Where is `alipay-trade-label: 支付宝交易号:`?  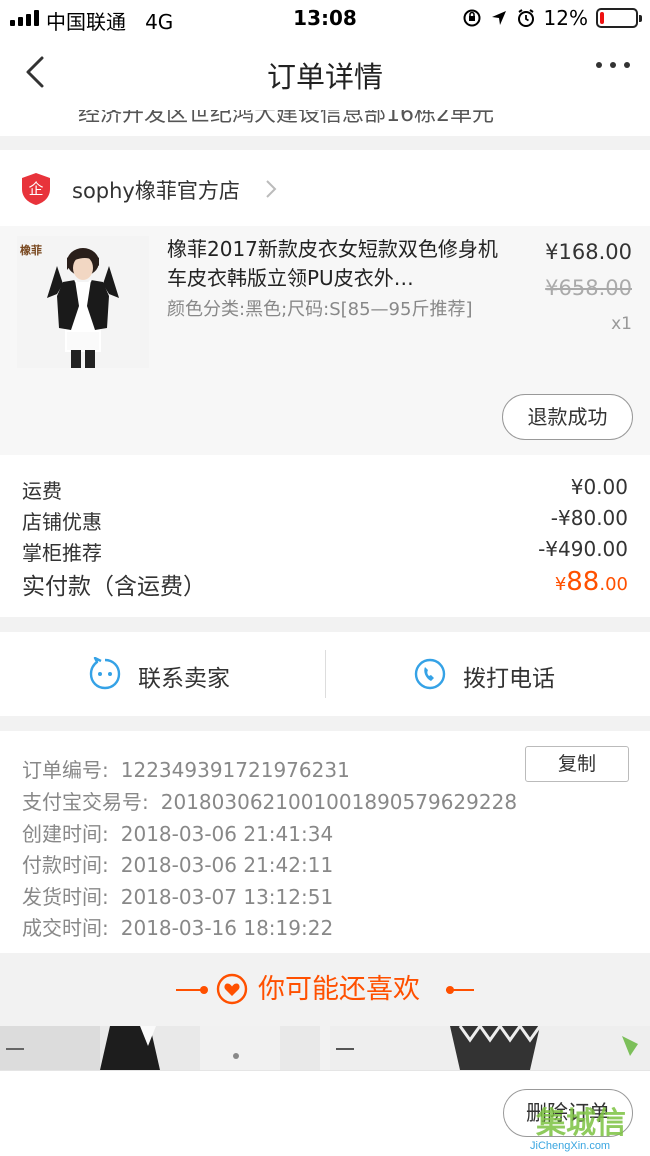 alipay-trade-label: 支付宝交易号: is located at coordinates (85, 802).